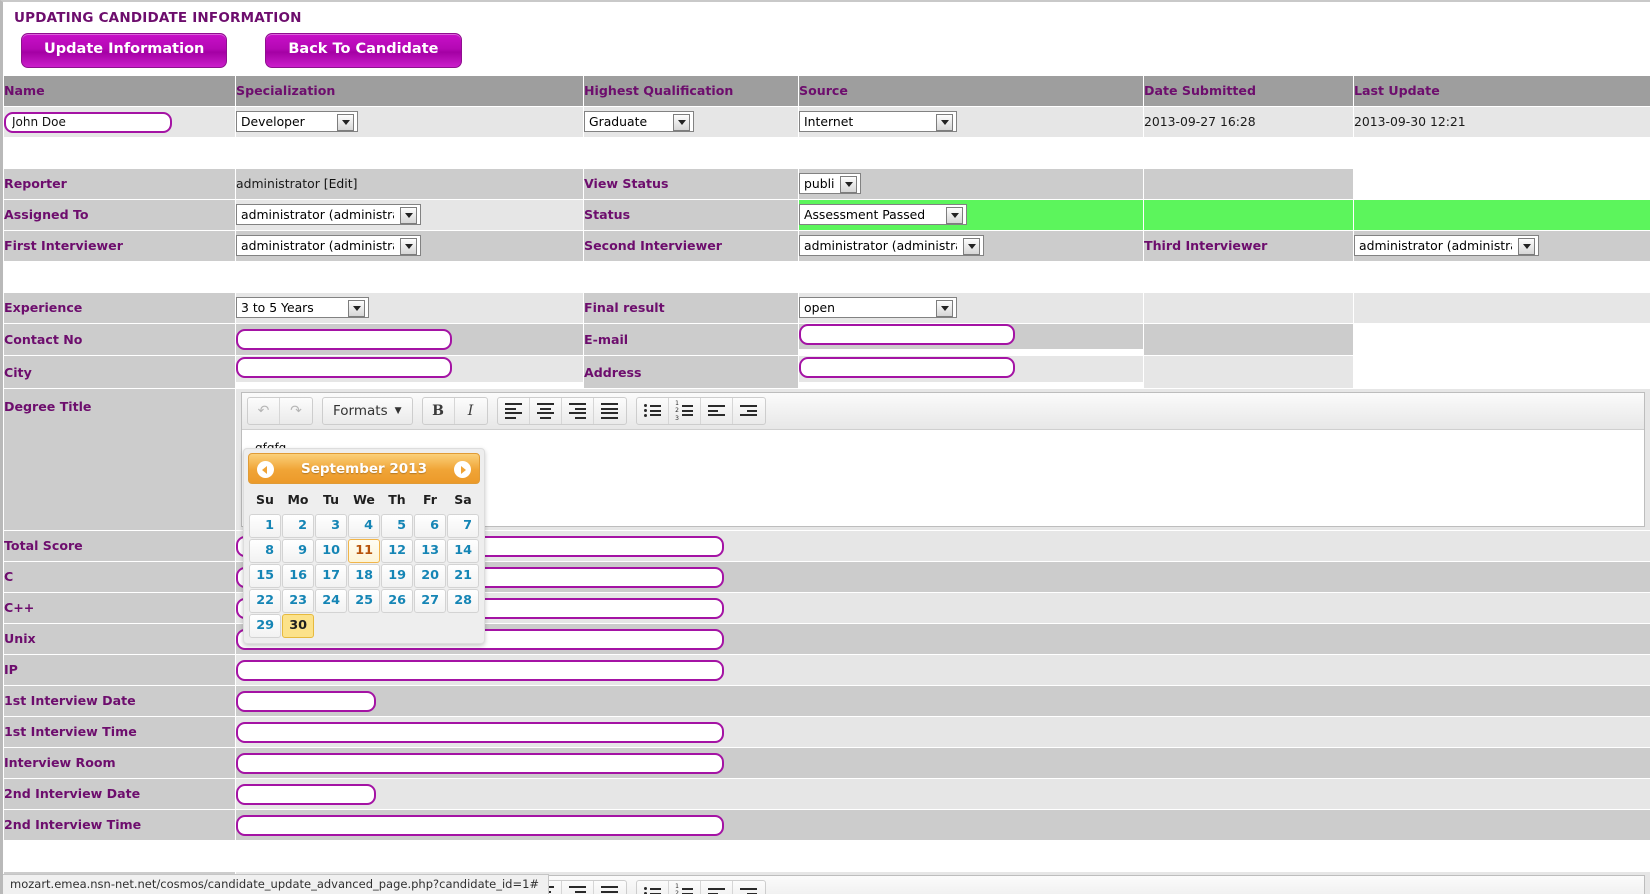 This screenshot has width=1650, height=894. Describe the element at coordinates (439, 410) in the screenshot. I see `bold-icon: B` at that location.